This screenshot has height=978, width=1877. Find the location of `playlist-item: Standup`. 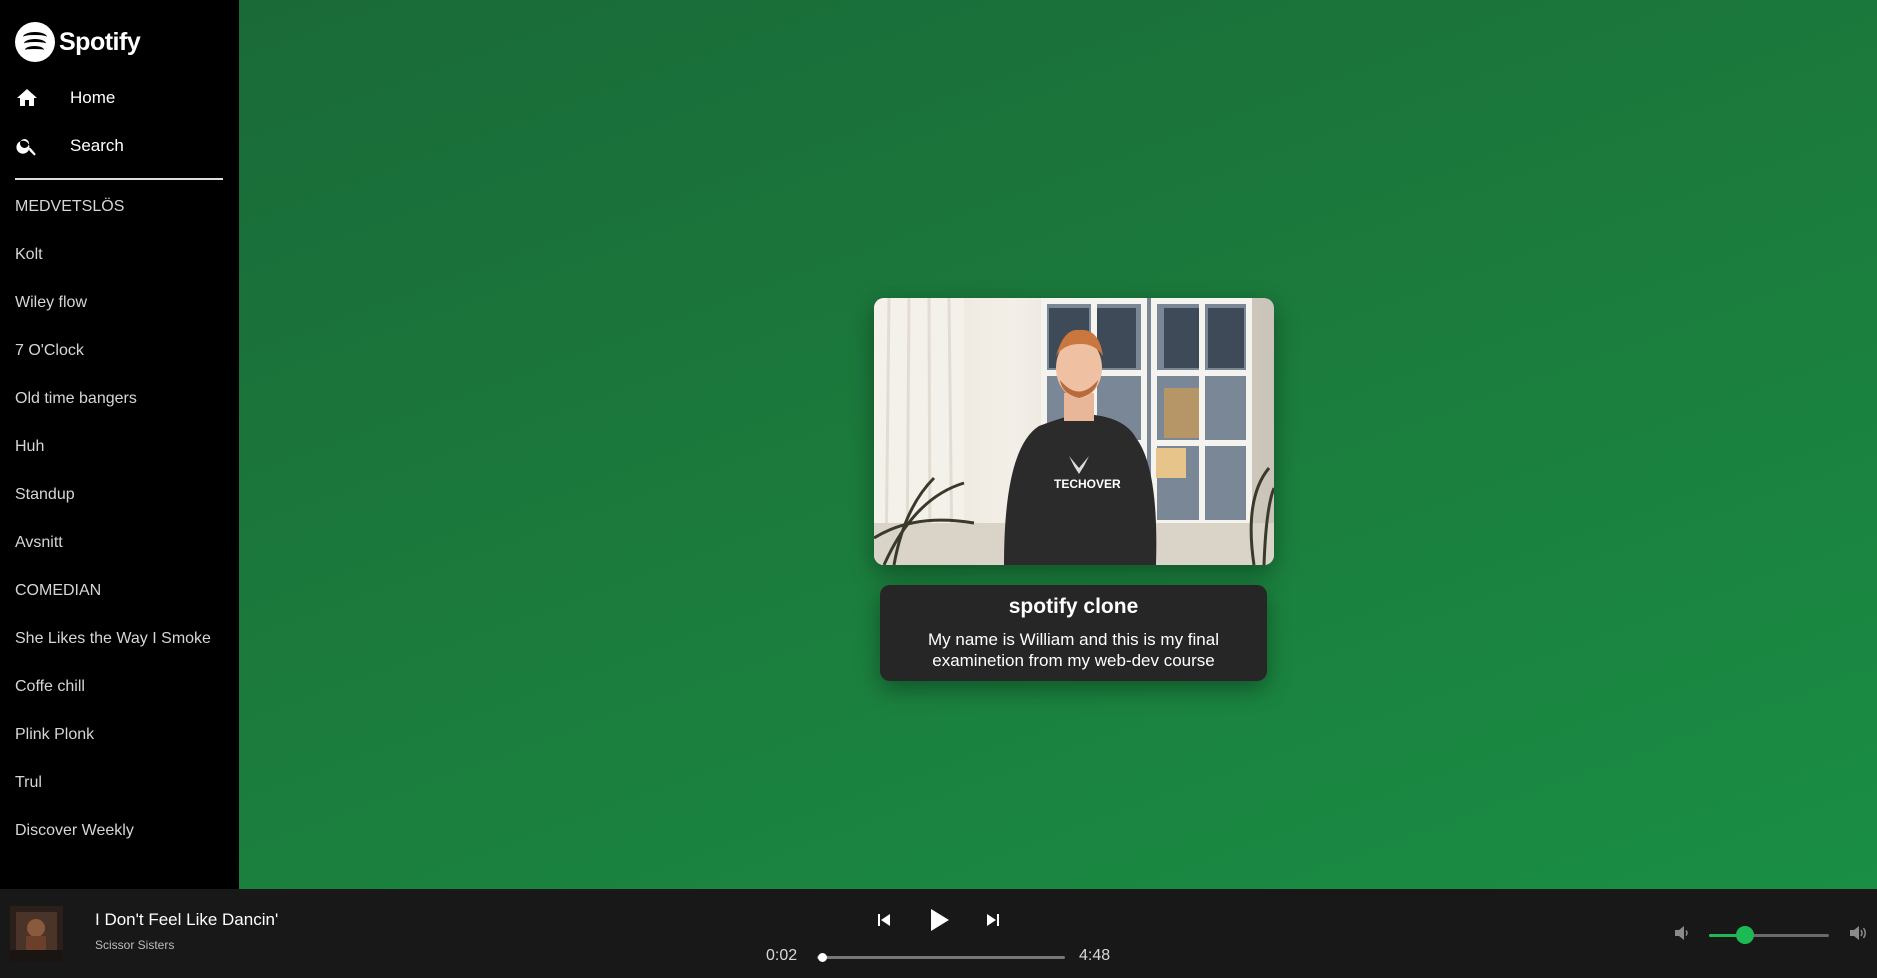

playlist-item: Standup is located at coordinates (113, 510).